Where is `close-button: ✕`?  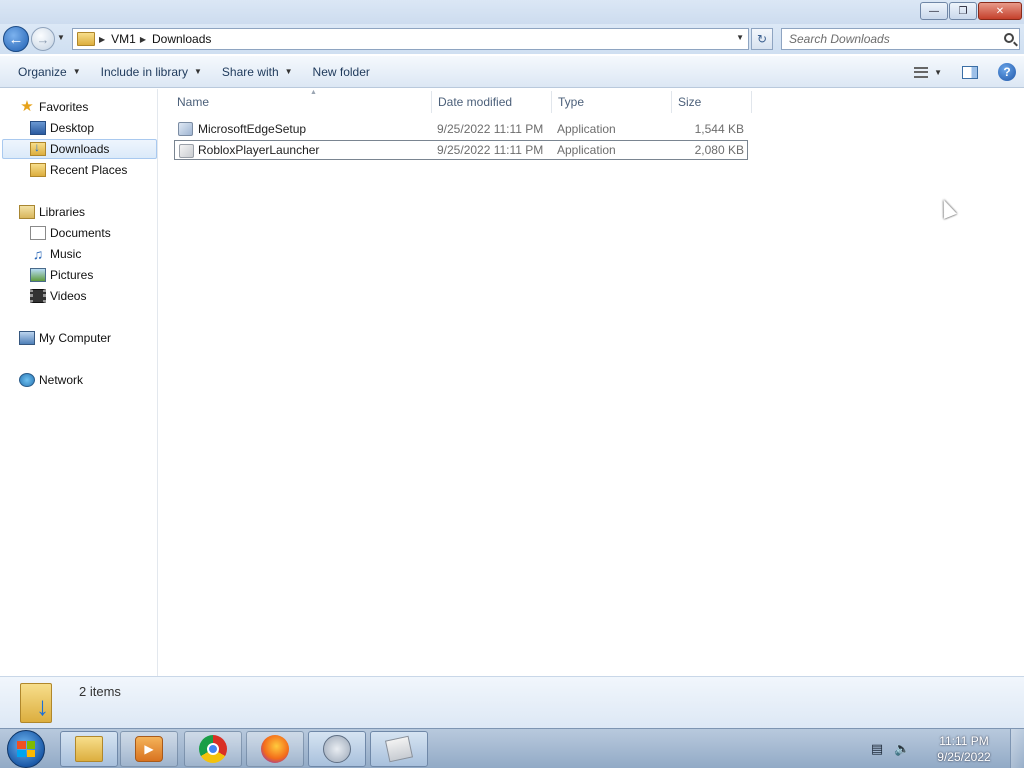 close-button: ✕ is located at coordinates (1000, 11).